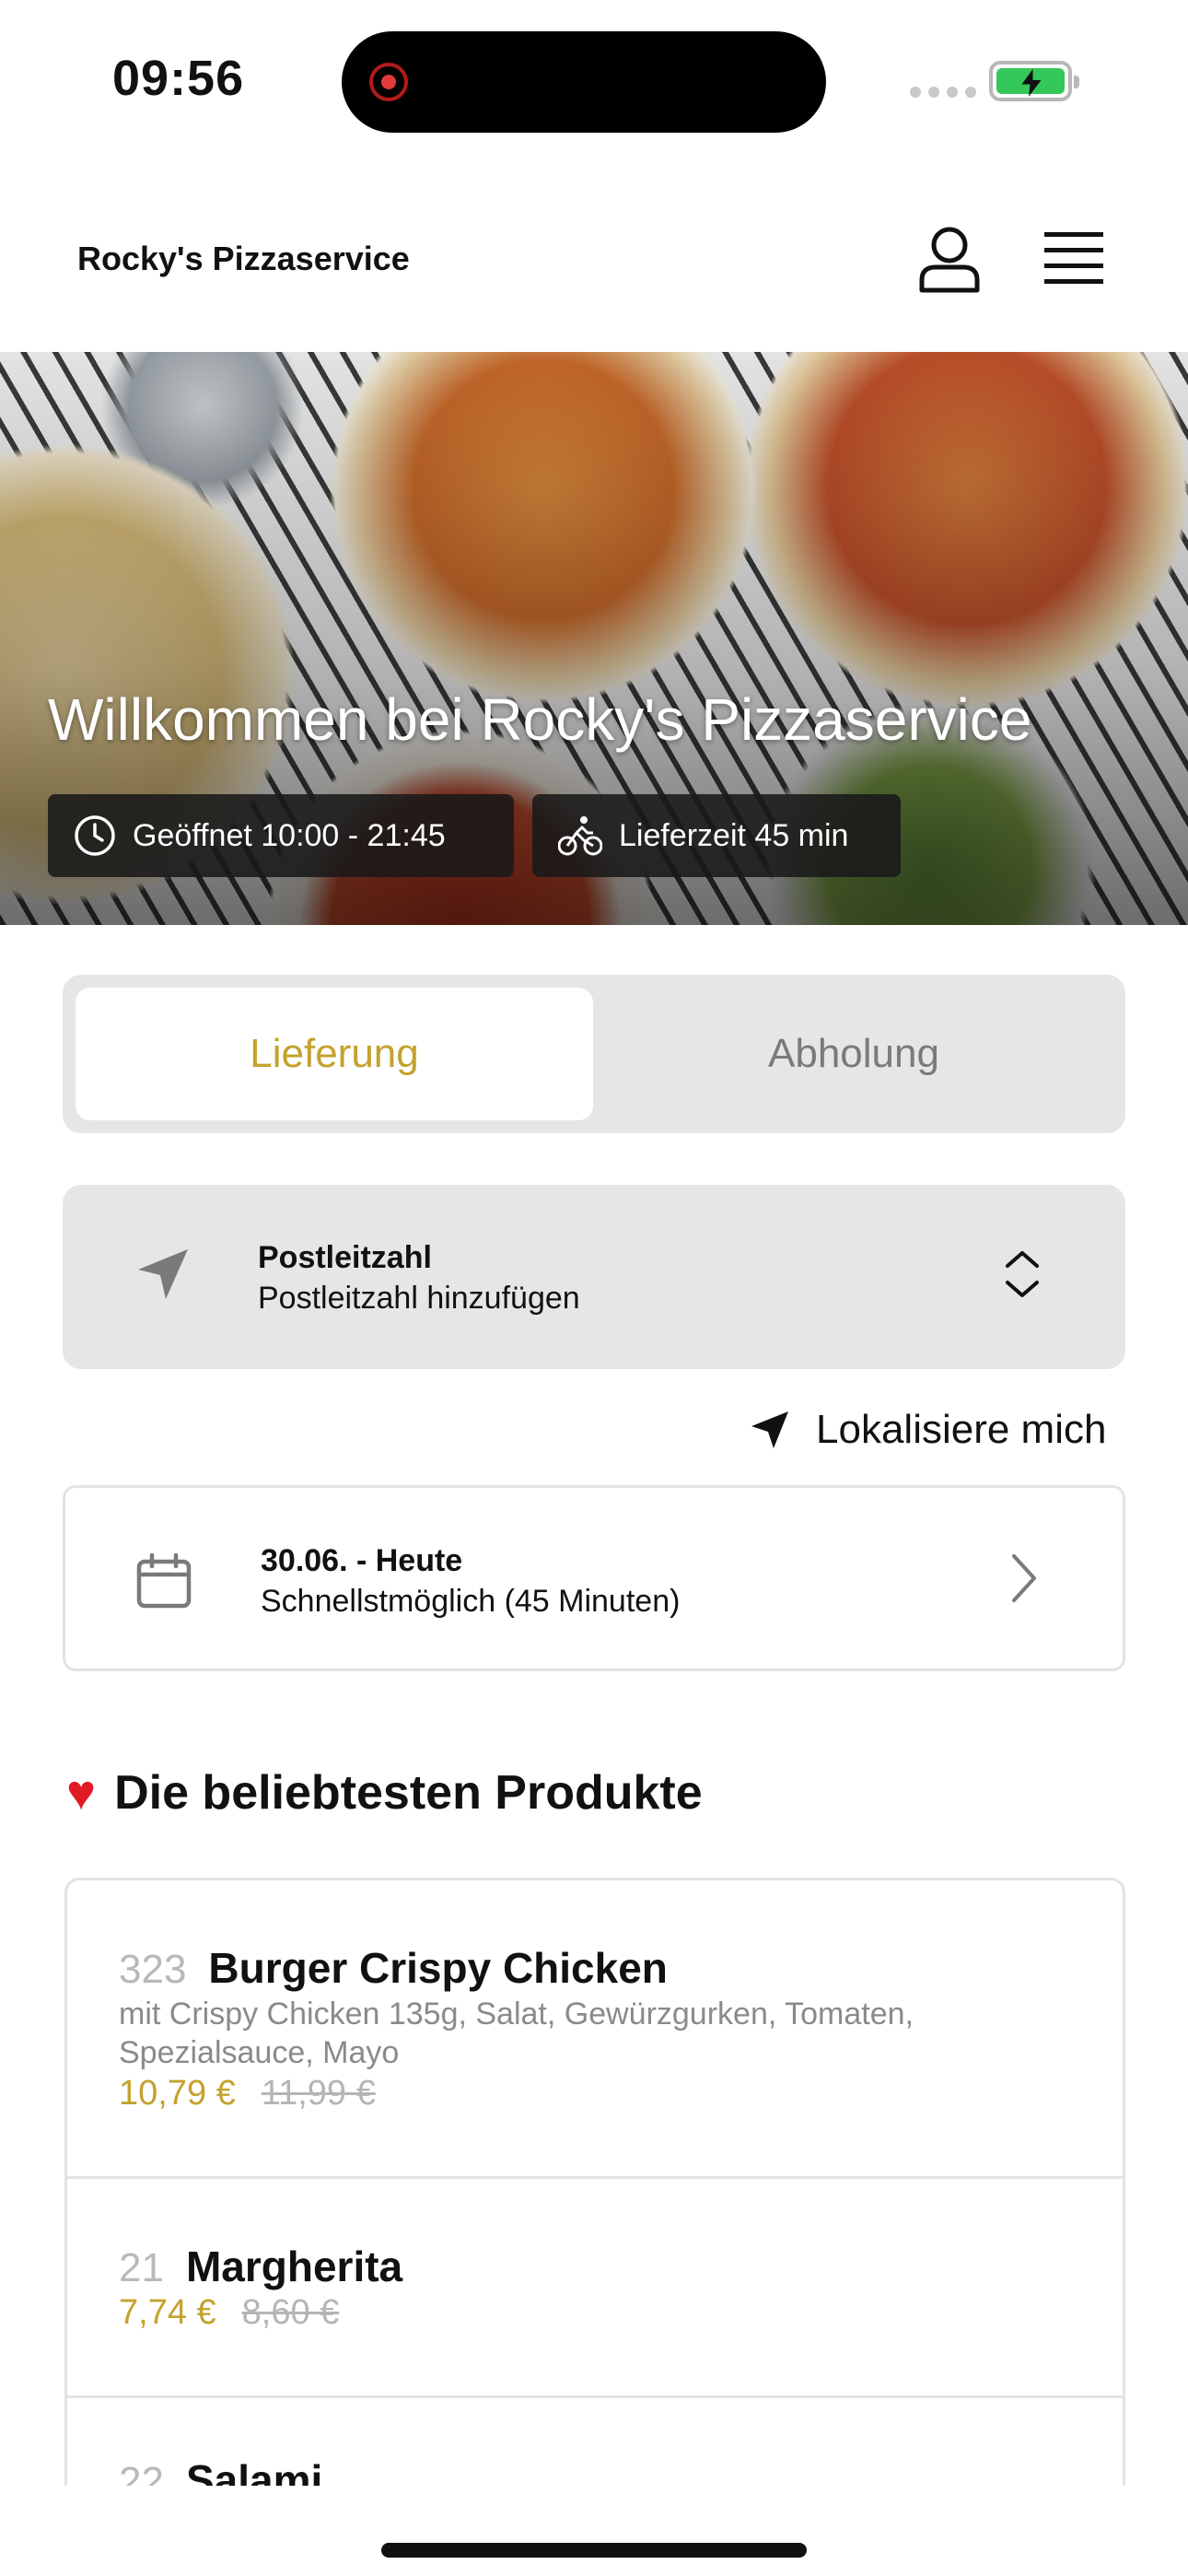 Image resolution: width=1188 pixels, height=2576 pixels. I want to click on calendar-icon, so click(164, 1580).